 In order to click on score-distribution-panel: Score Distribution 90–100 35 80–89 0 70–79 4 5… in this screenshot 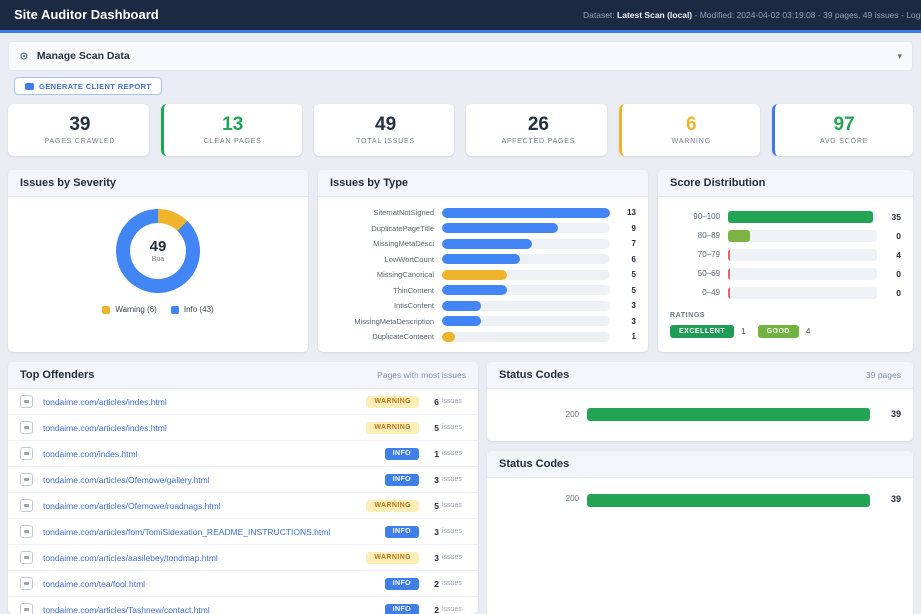, I will do `click(785, 261)`.